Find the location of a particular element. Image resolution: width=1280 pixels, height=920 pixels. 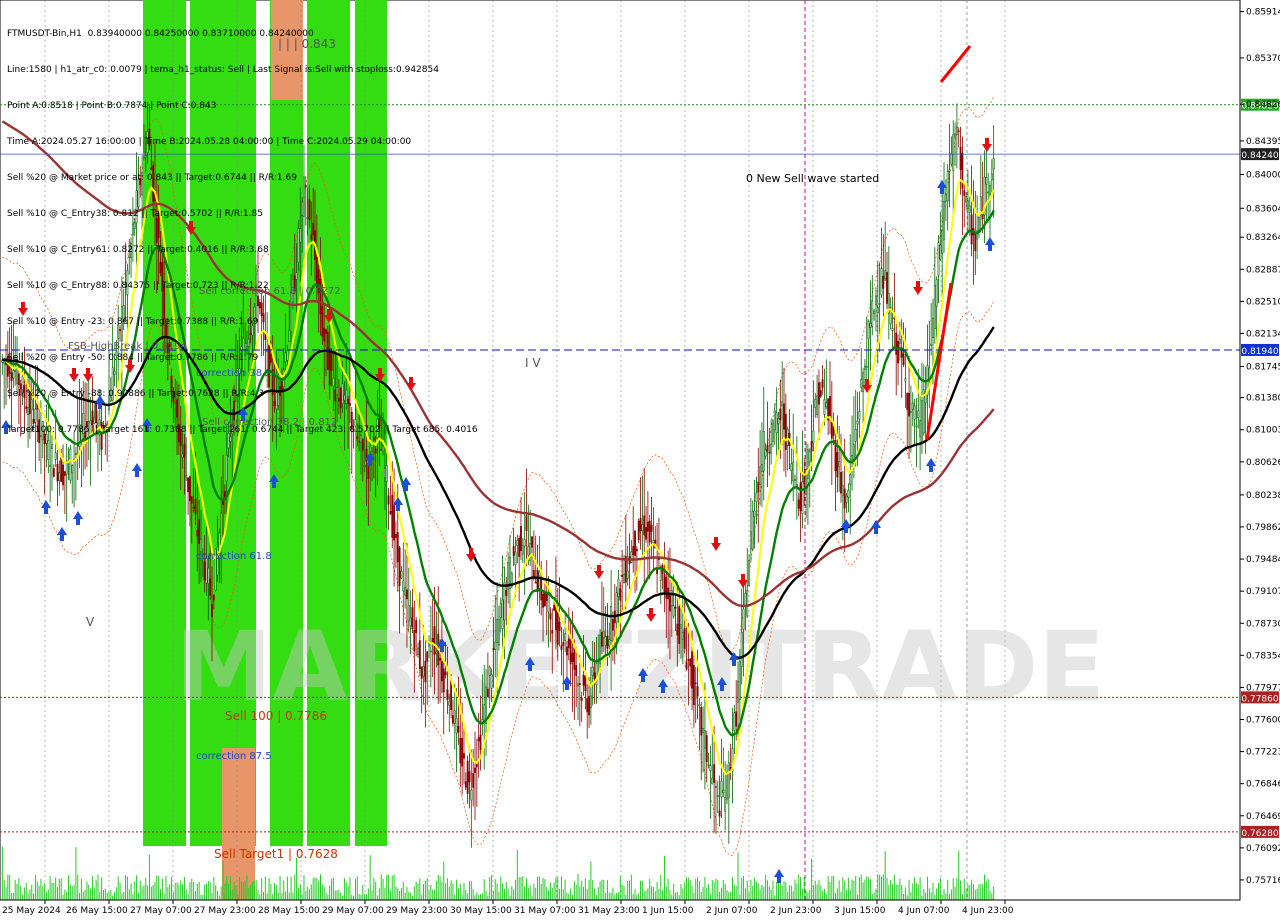

x-tick-label: 31 May 07:00 is located at coordinates (545, 911).